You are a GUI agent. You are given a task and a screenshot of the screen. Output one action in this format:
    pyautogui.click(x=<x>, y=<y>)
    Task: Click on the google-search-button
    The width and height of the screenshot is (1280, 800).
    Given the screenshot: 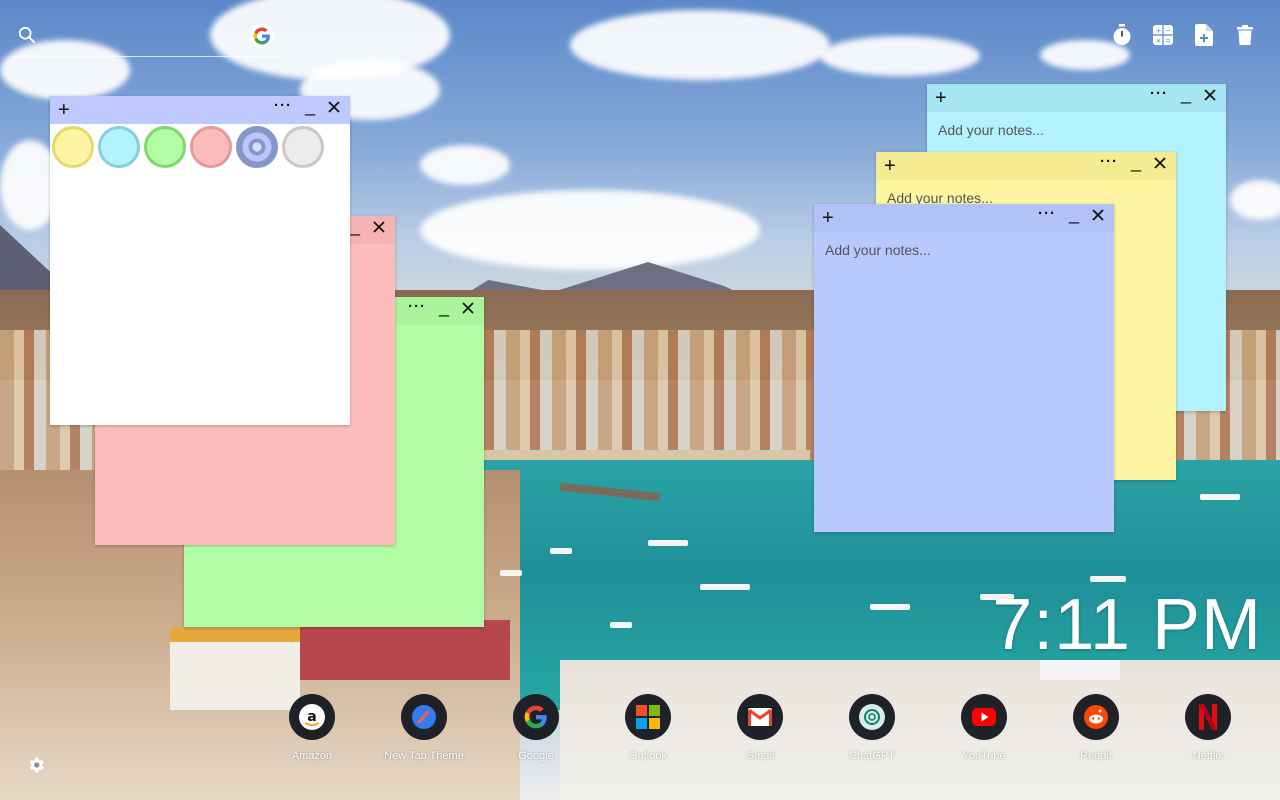 What is the action you would take?
    pyautogui.click(x=262, y=36)
    